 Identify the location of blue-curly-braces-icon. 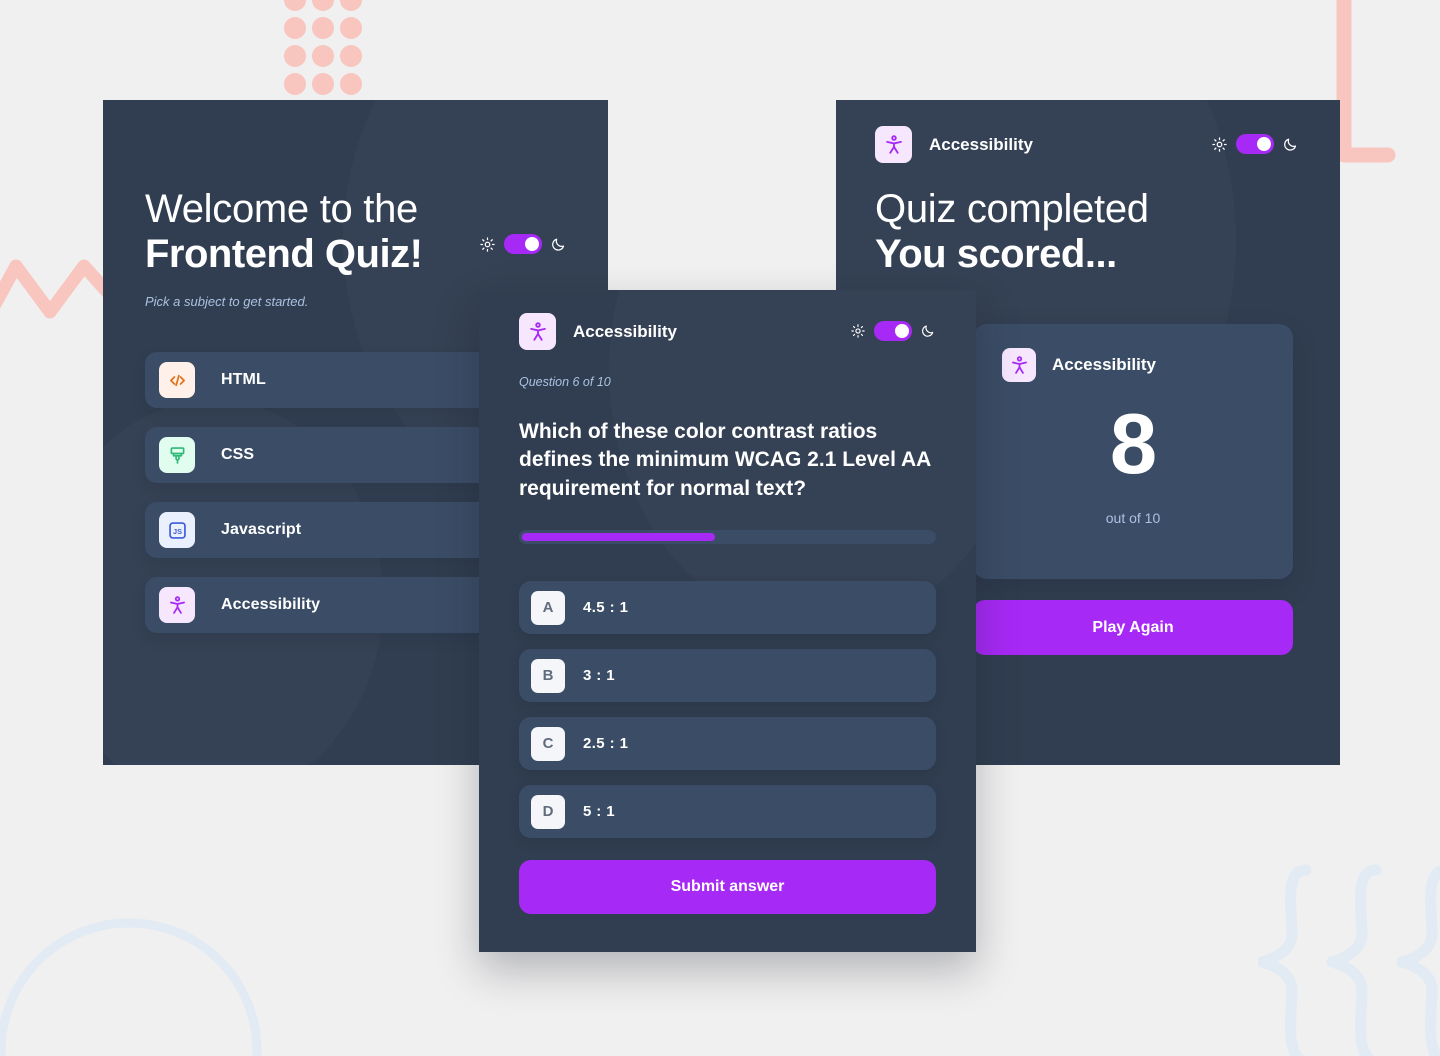
(1349, 960).